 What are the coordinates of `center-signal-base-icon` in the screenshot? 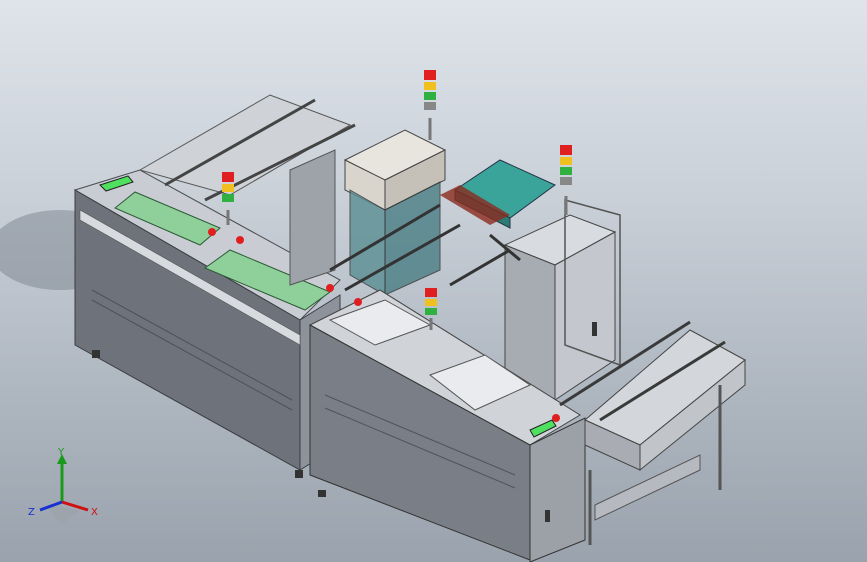 It's located at (430, 106).